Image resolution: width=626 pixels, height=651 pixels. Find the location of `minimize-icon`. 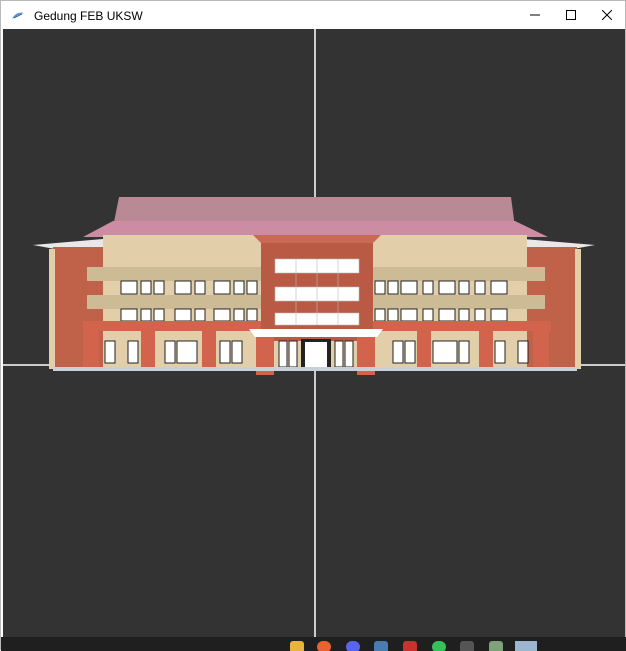

minimize-icon is located at coordinates (535, 16).